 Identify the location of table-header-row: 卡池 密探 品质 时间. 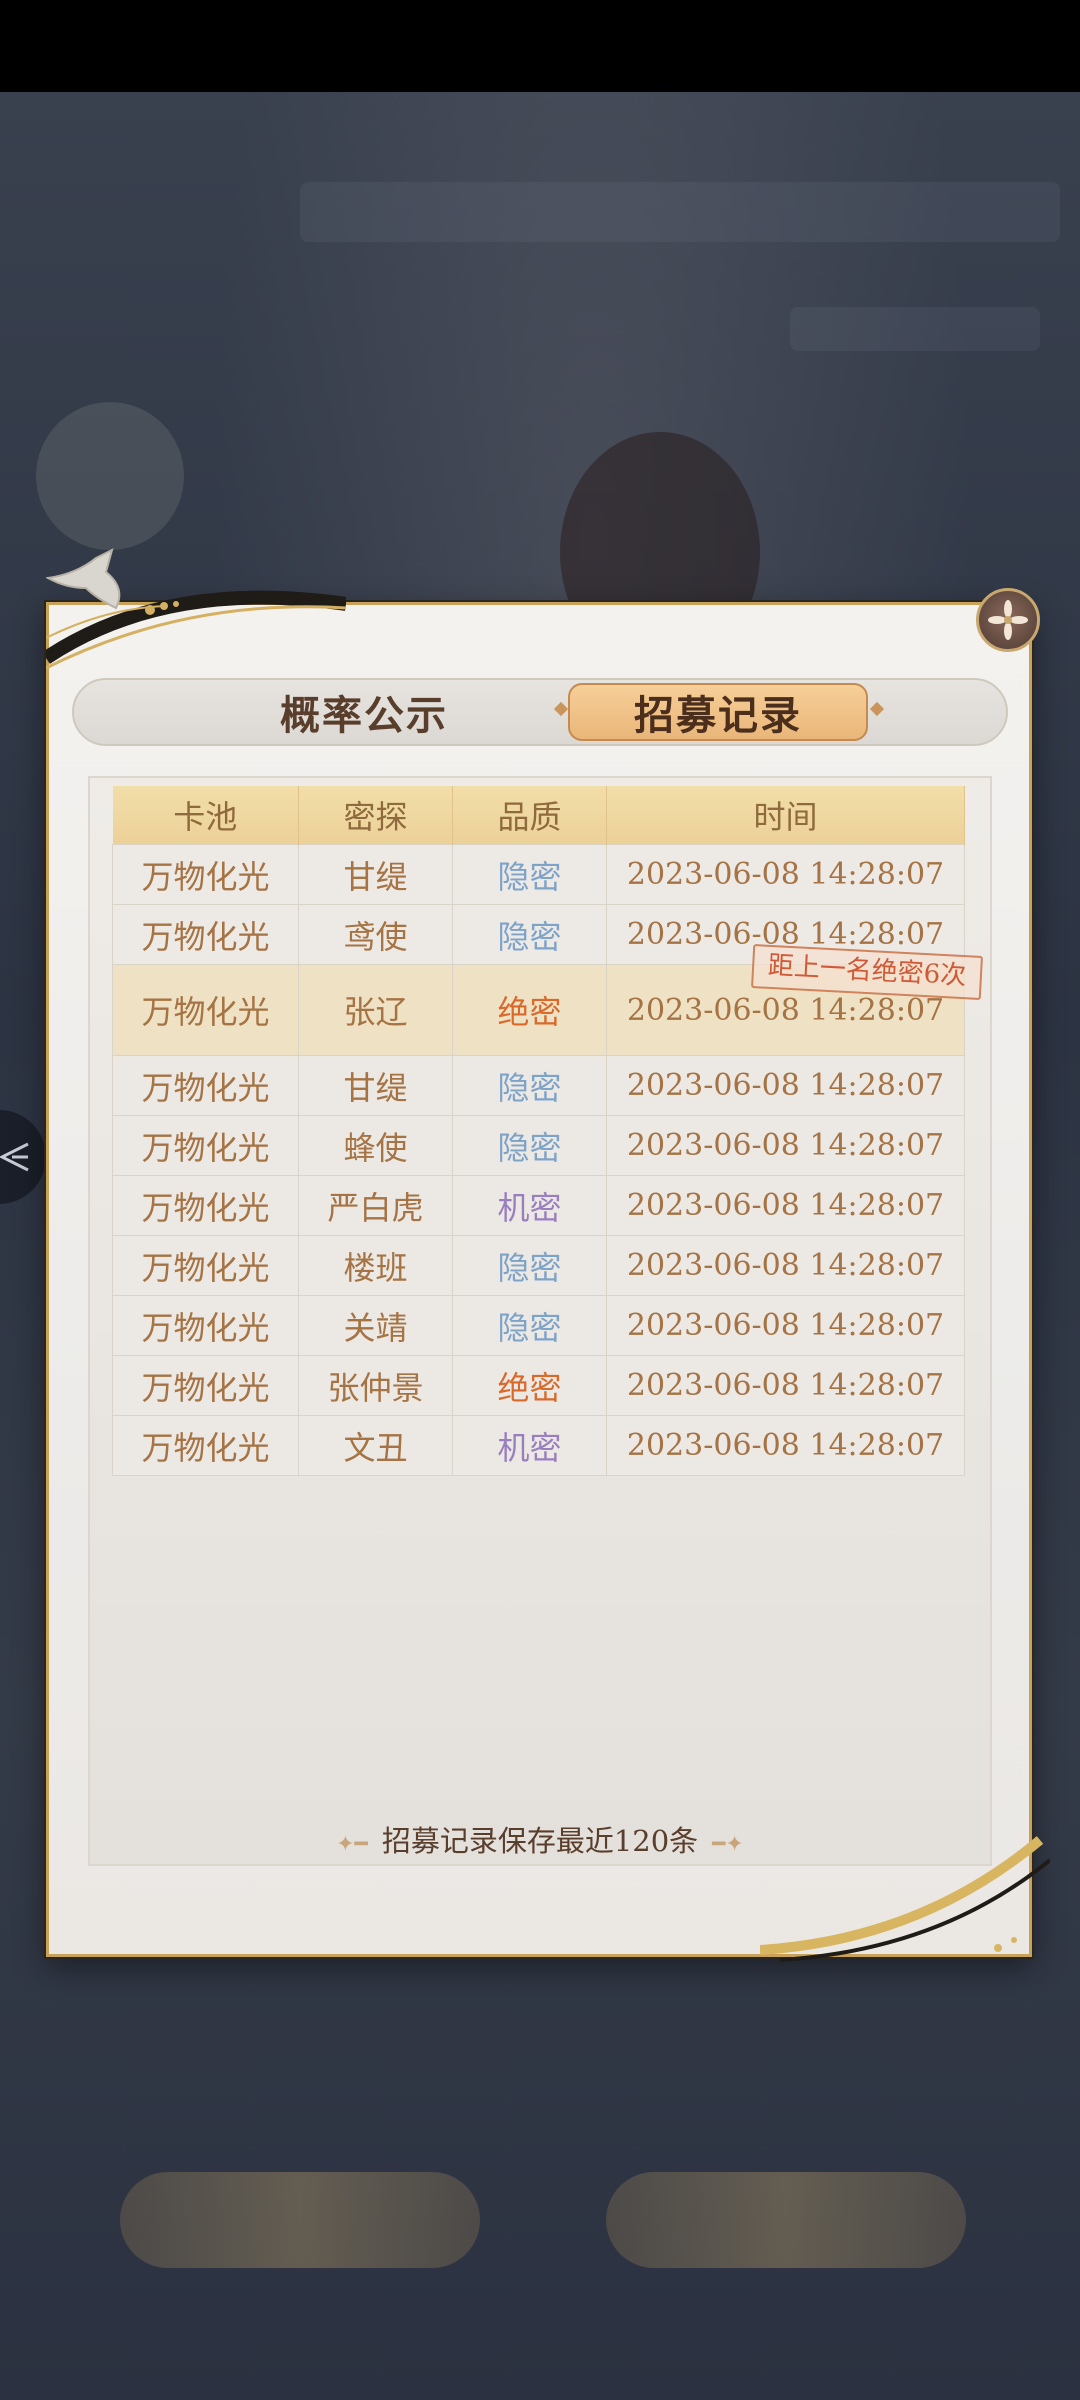
(538, 815).